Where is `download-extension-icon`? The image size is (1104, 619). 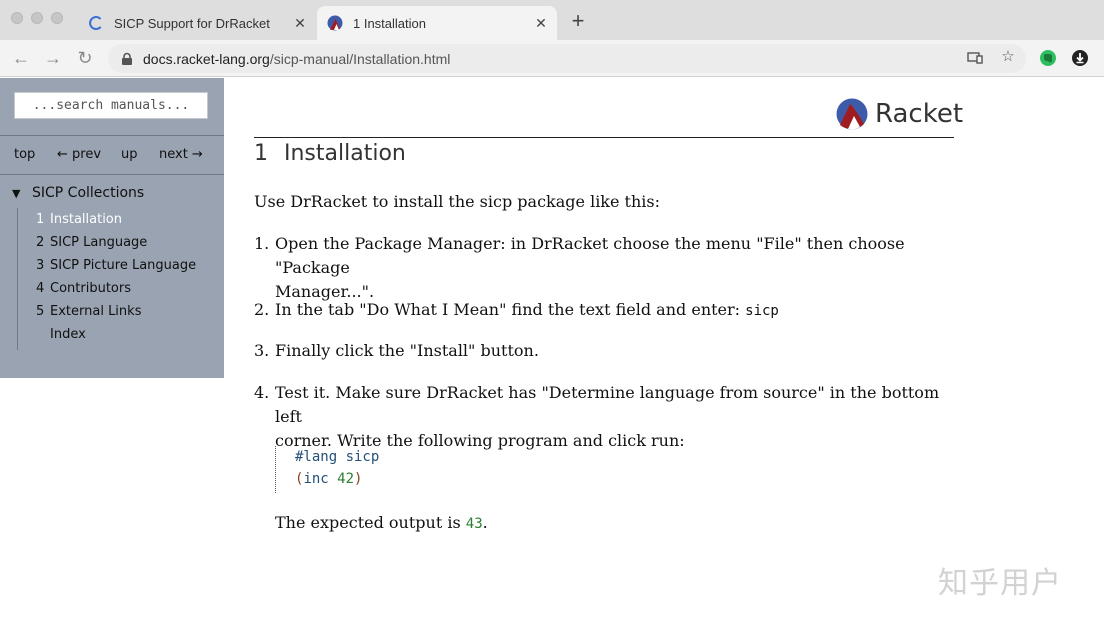
download-extension-icon is located at coordinates (1080, 58).